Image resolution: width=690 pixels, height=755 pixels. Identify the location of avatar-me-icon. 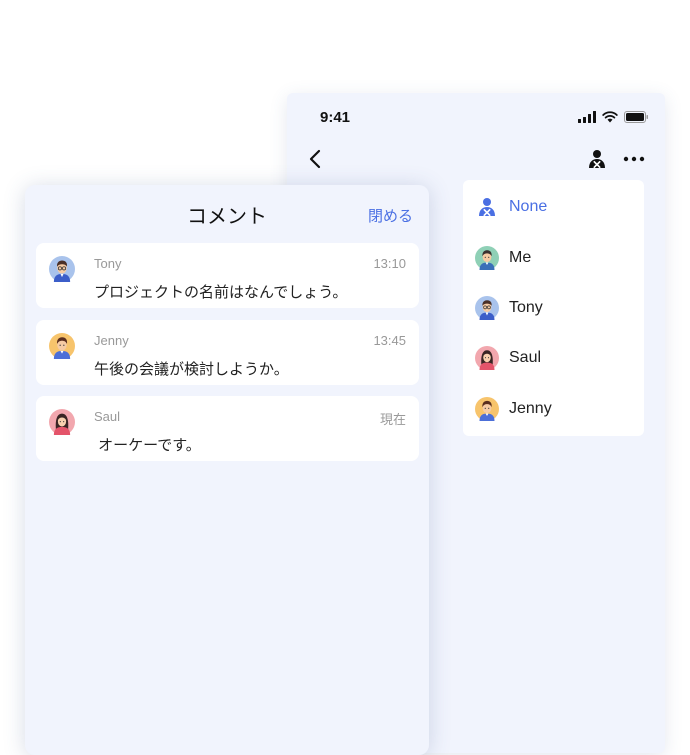
(487, 257).